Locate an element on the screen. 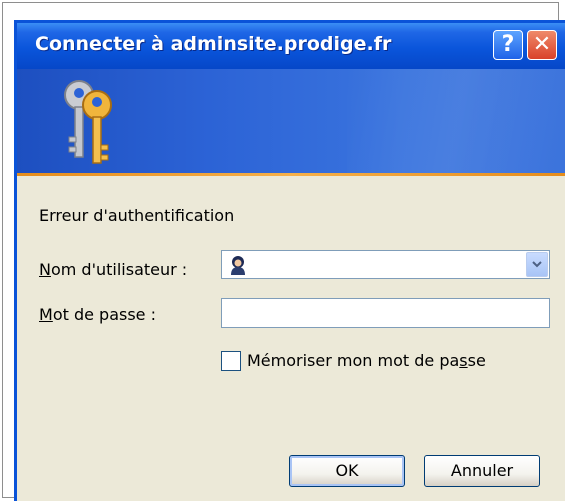 The width and height of the screenshot is (565, 501). password-field is located at coordinates (385, 313).